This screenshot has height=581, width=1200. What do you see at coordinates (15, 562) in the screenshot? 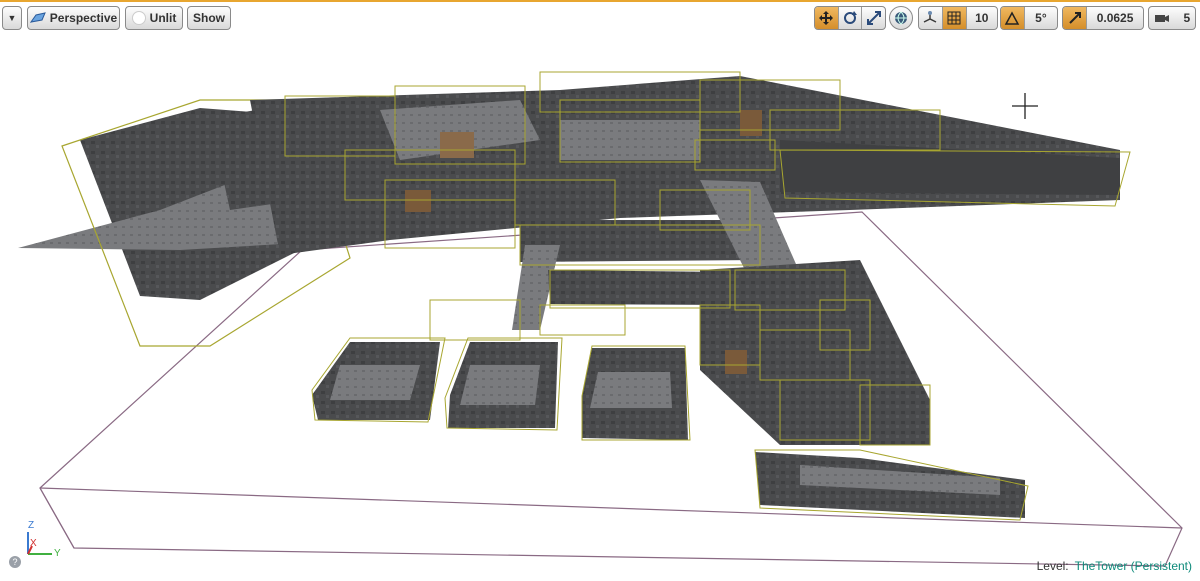
I see `help-icon: ?` at bounding box center [15, 562].